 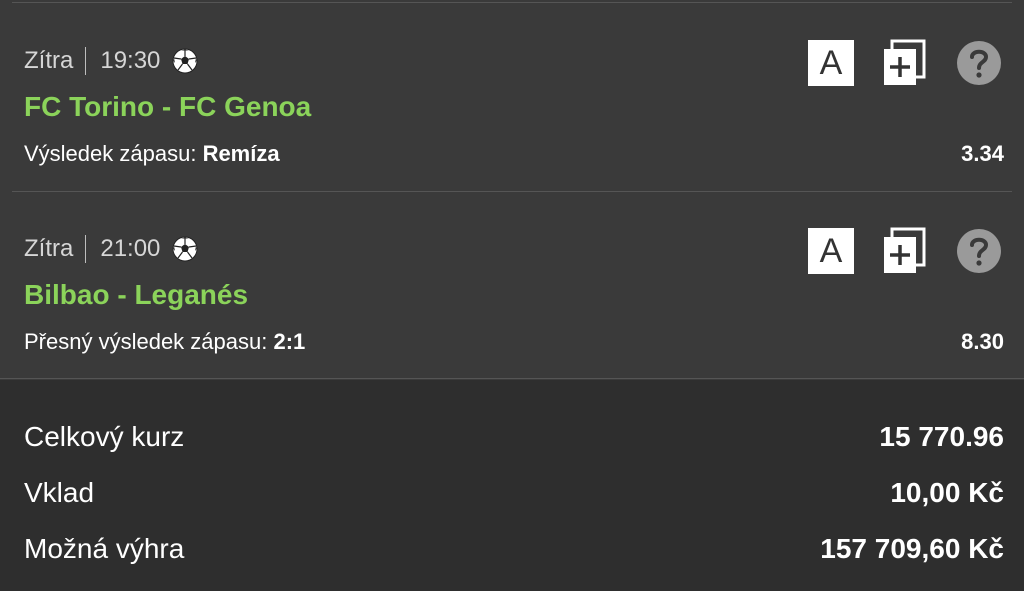 I want to click on bet-time: 19:30, so click(x=130, y=60).